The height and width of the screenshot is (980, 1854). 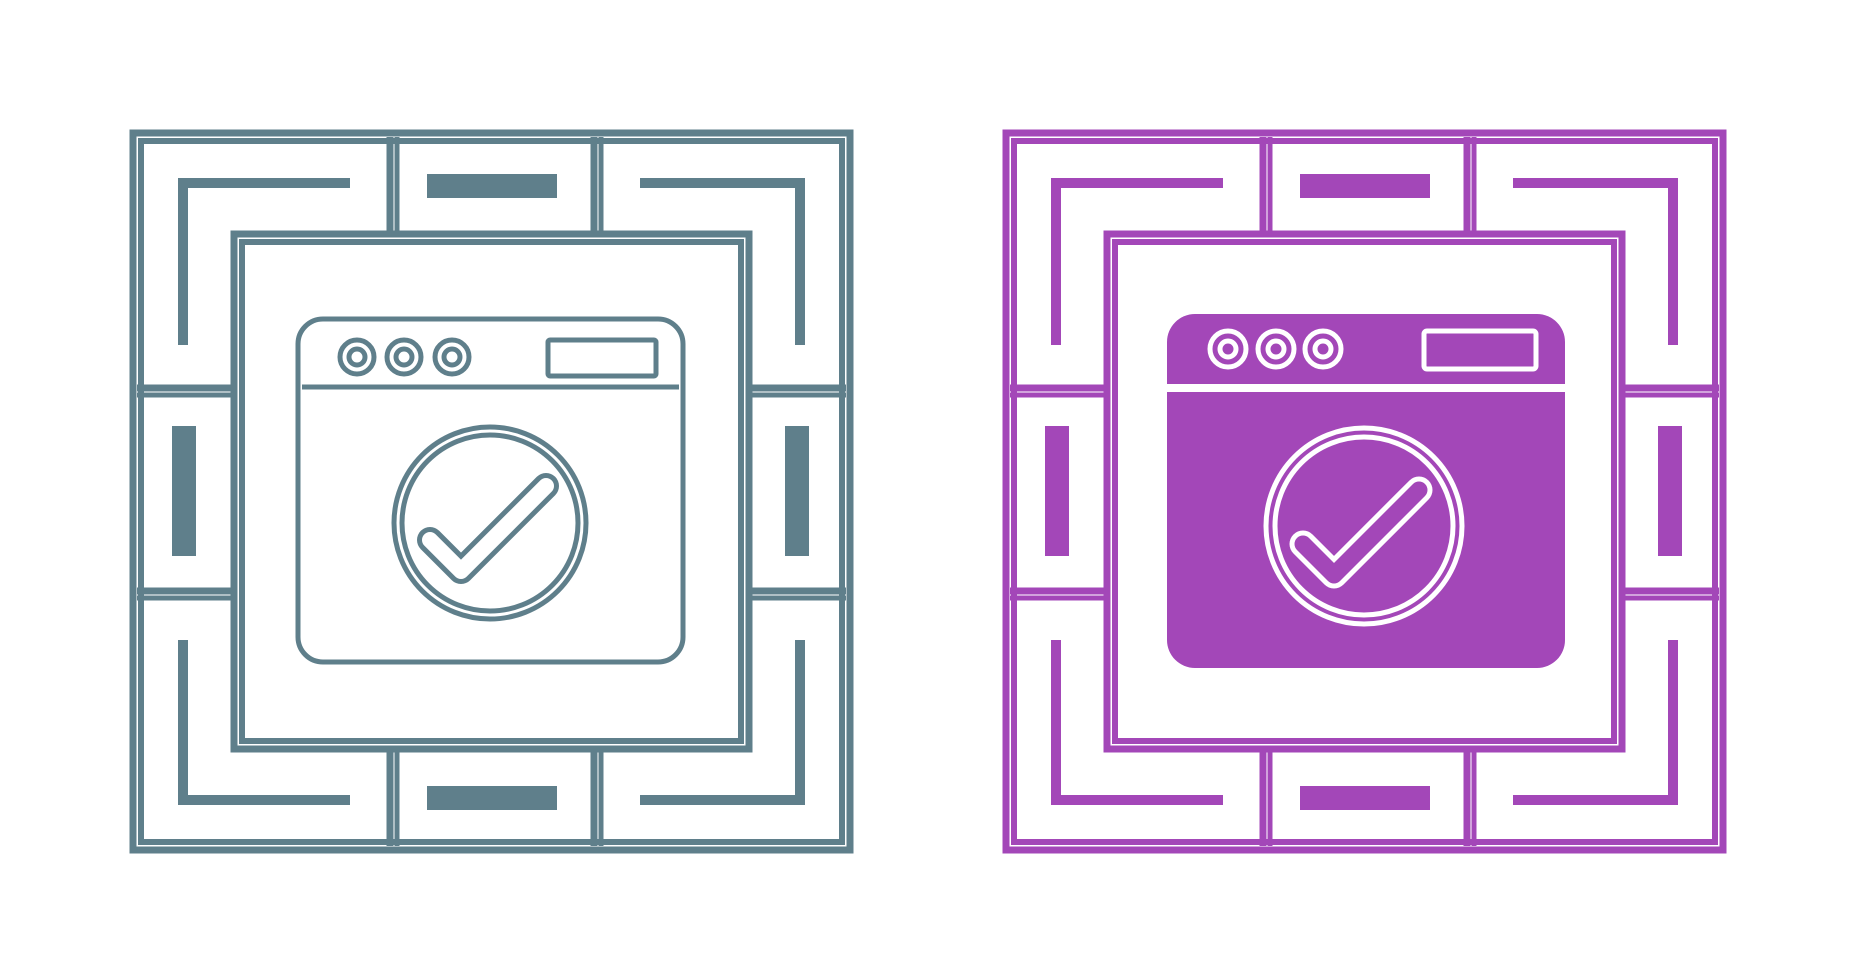 I want to click on check-circle-icon, so click(x=490, y=523).